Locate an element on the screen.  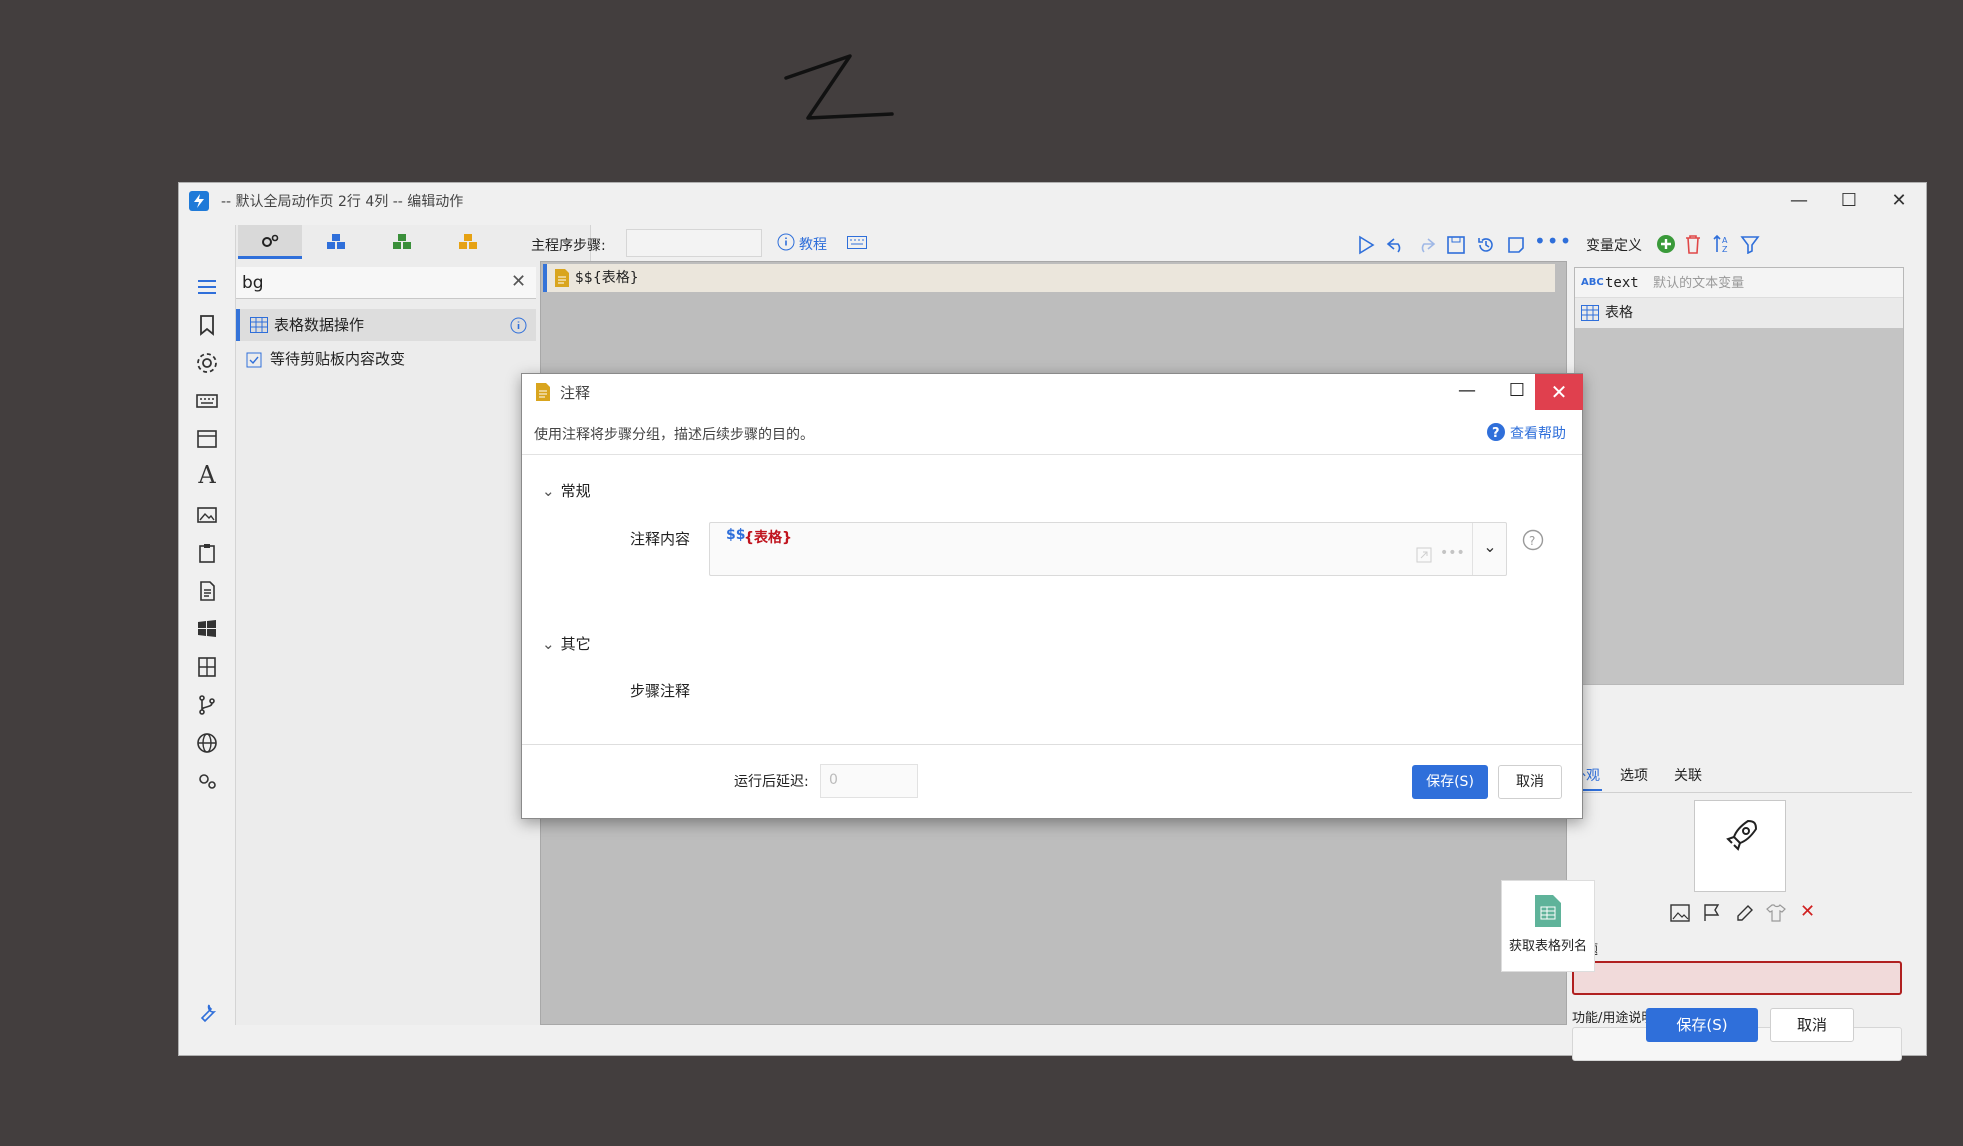
list-item: 等待剪贴板内容改变 is located at coordinates (386, 359).